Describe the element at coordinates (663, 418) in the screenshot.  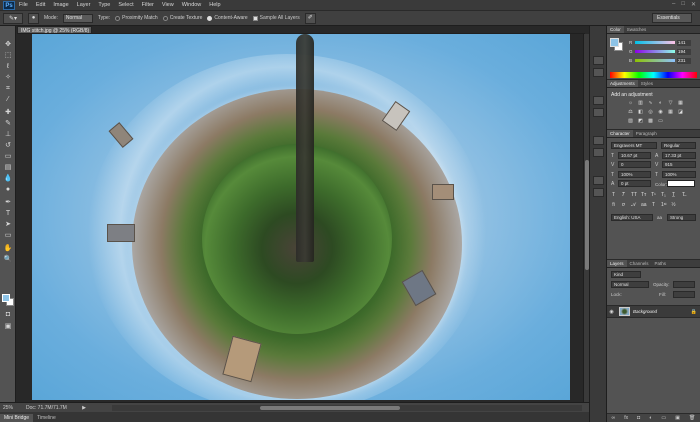
I see `new-group-icon: ▭` at that location.